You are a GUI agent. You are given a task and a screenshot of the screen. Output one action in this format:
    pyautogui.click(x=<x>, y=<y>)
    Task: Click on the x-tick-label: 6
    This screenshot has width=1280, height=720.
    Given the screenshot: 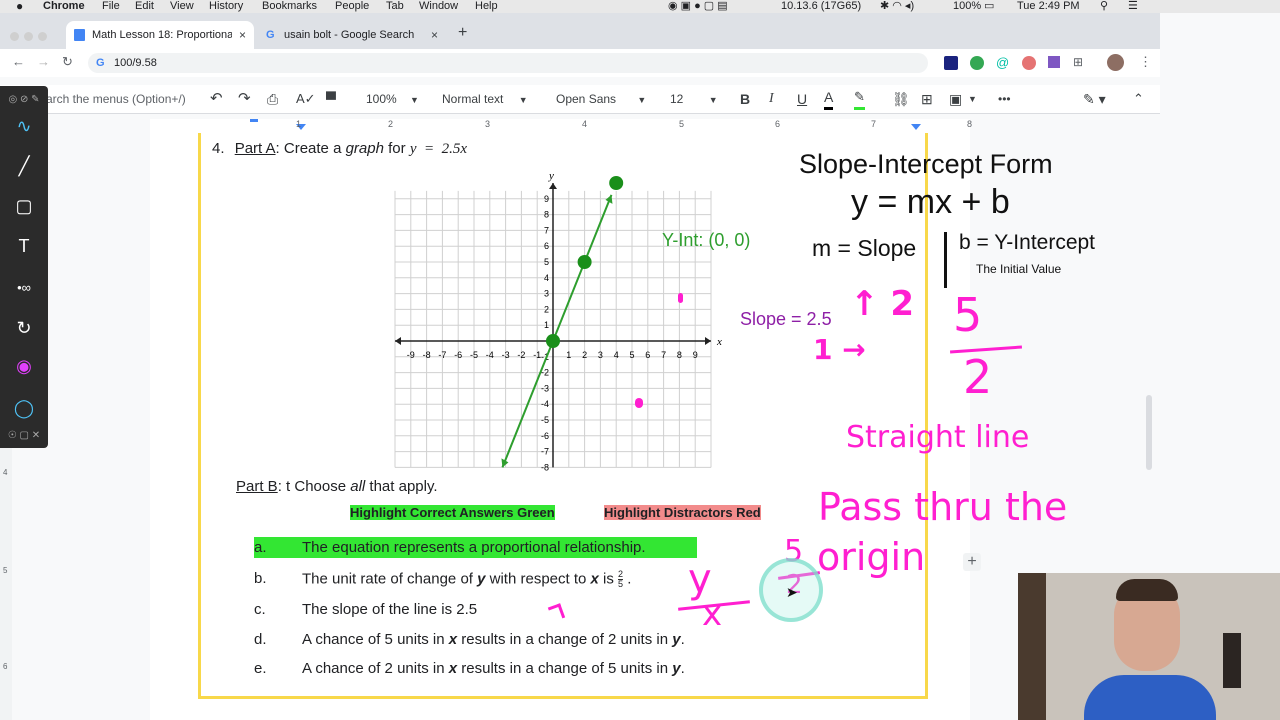 What is the action you would take?
    pyautogui.click(x=647, y=355)
    